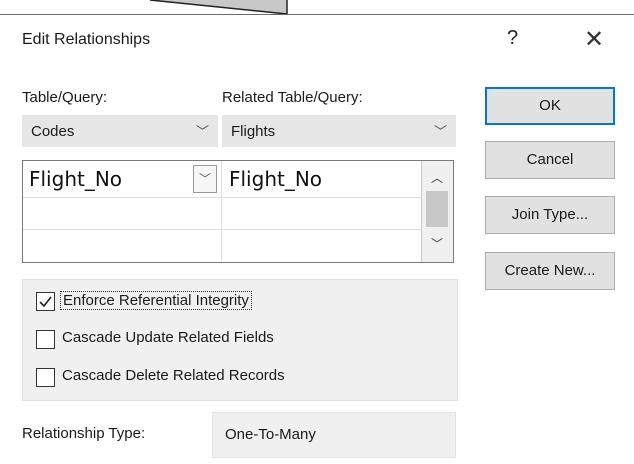 The image size is (634, 464). Describe the element at coordinates (75, 179) in the screenshot. I see `grid-cell-left: Flight_No` at that location.